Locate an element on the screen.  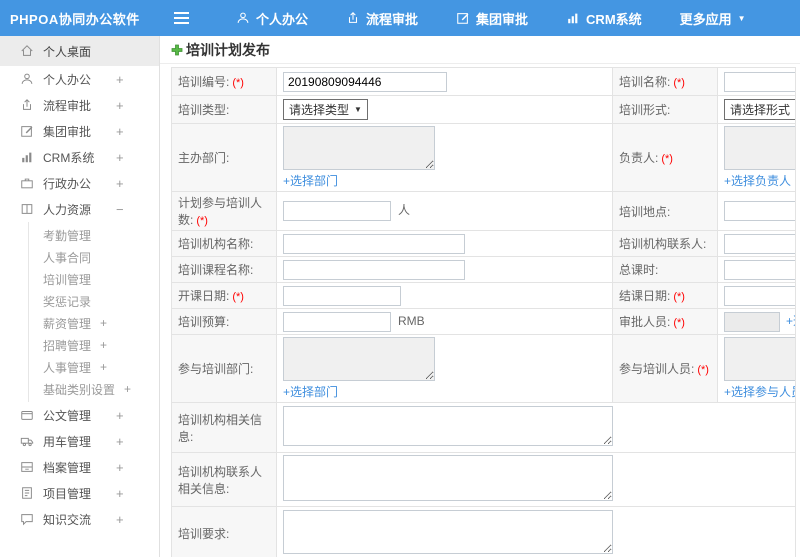
start-date-input is located at coordinates (342, 295).